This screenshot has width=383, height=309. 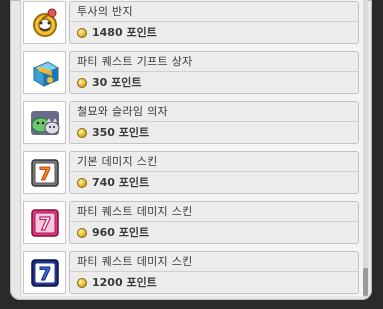 I want to click on item-price: 1480 포인트, so click(x=217, y=33).